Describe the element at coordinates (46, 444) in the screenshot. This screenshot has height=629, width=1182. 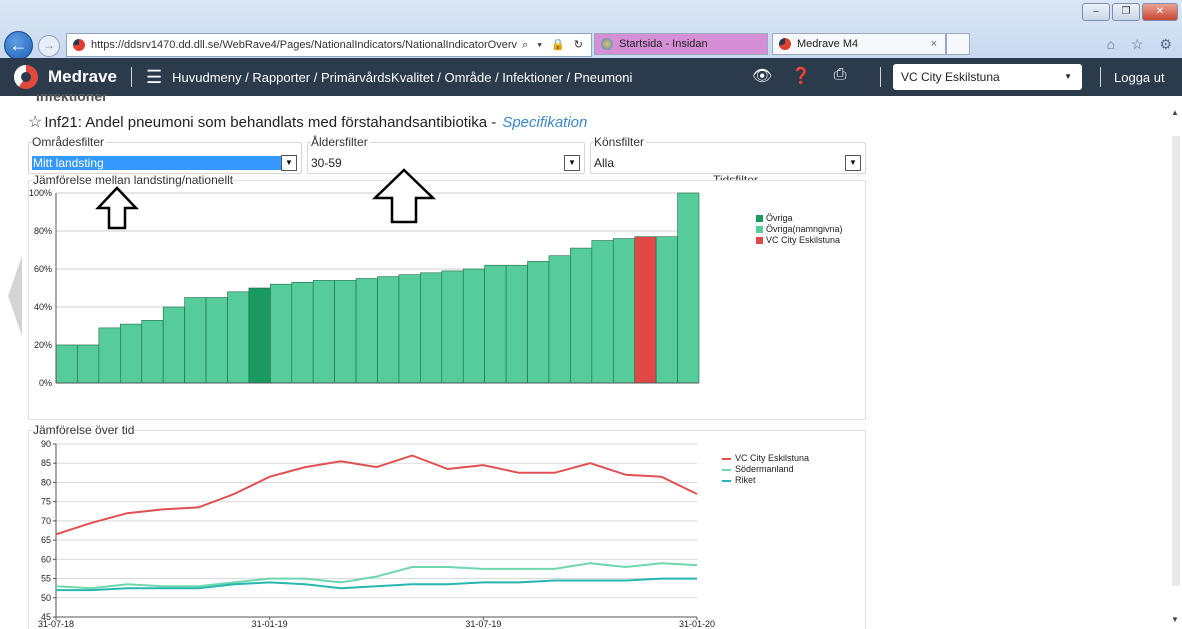
I see `y-tick-label: 90` at that location.